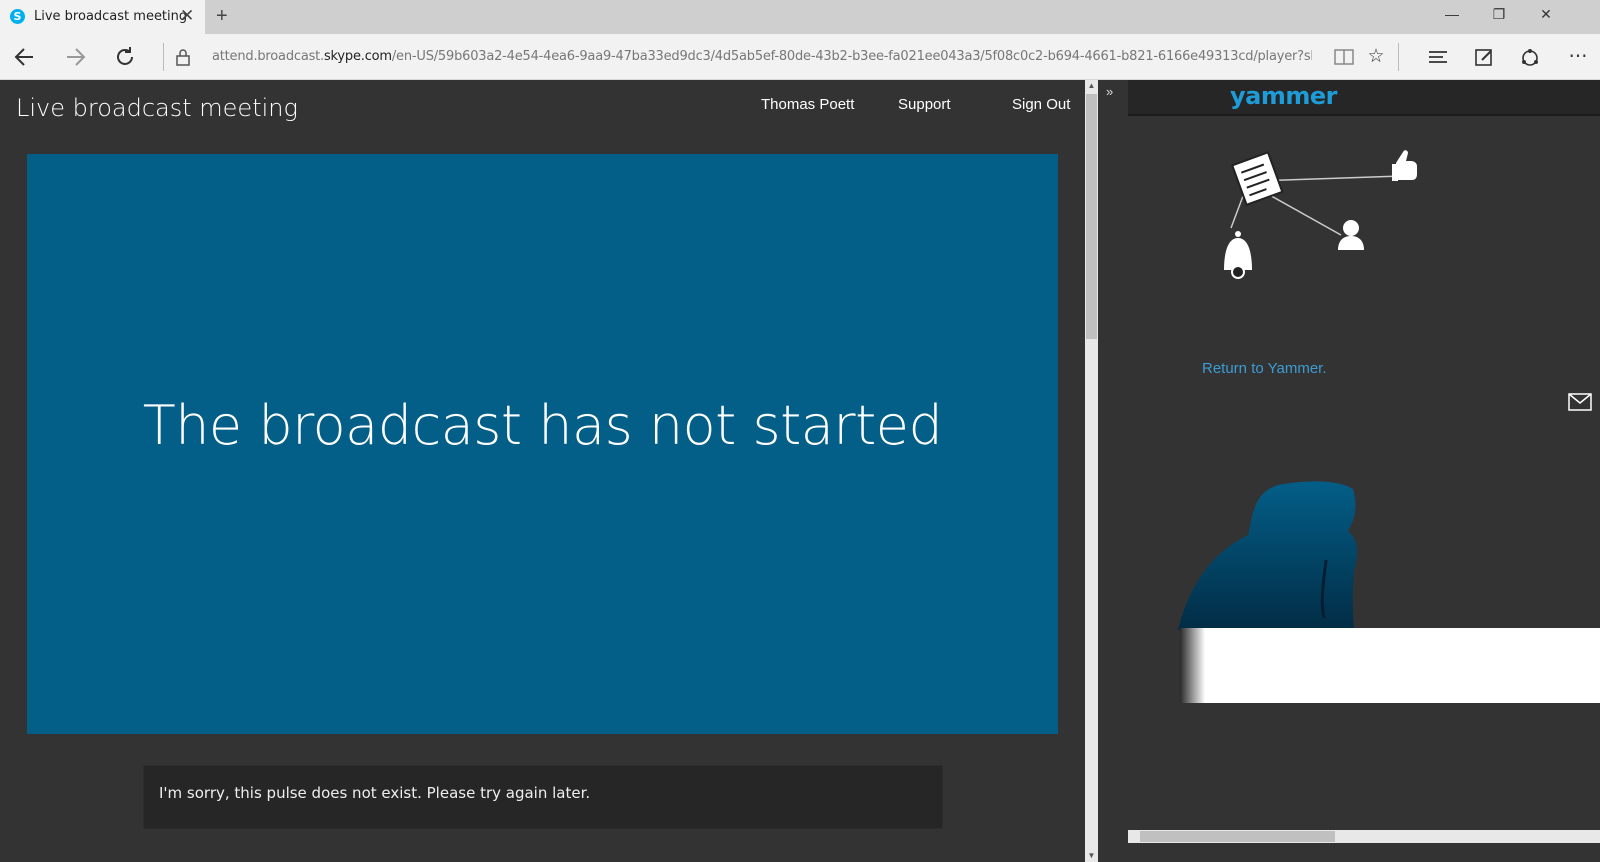 This screenshot has width=1600, height=862. Describe the element at coordinates (1530, 57) in the screenshot. I see `share-icon` at that location.